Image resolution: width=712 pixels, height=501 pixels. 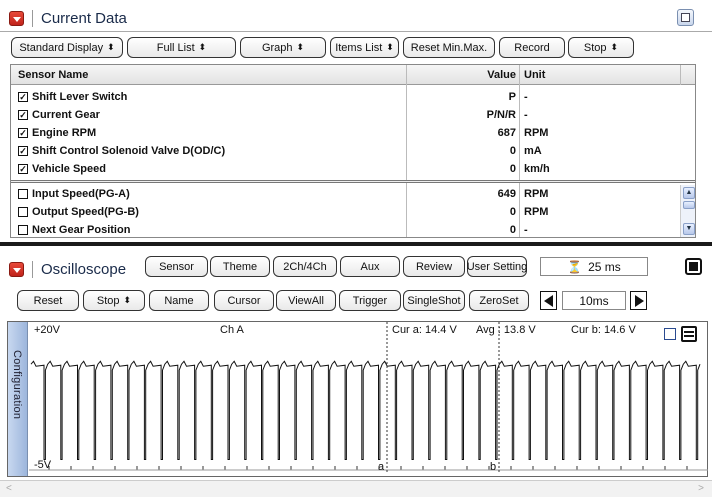 What do you see at coordinates (353, 229) in the screenshot?
I see `table-row: Next Gear Position 0-` at bounding box center [353, 229].